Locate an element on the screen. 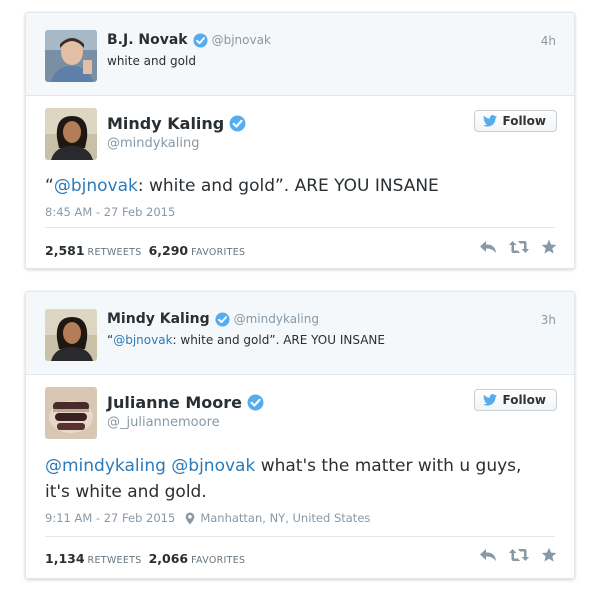 Image resolution: width=600 pixels, height=593 pixels. author-handle: @mindykaling is located at coordinates (153, 143).